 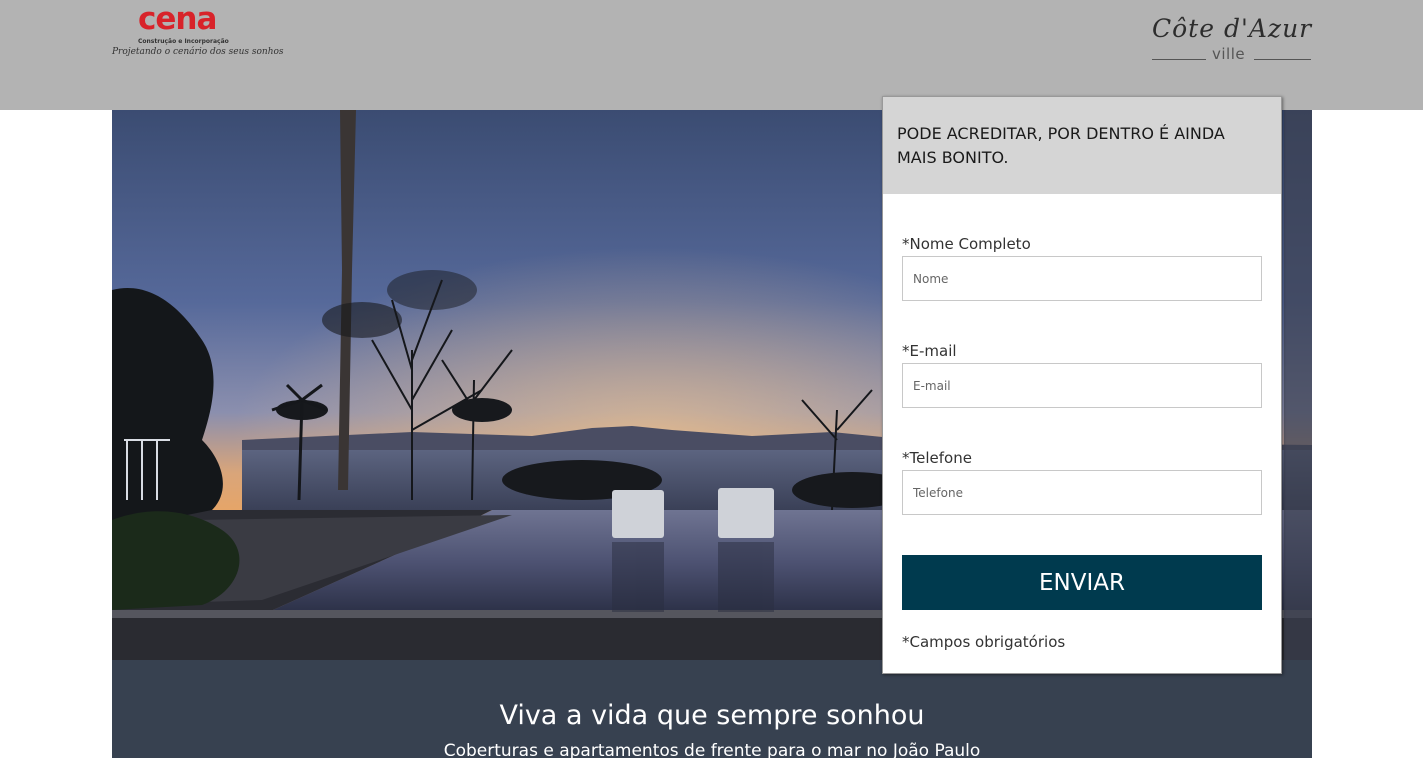 What do you see at coordinates (183, 41) in the screenshot?
I see `cena-logo-subtitle: Construção e Incorporação` at bounding box center [183, 41].